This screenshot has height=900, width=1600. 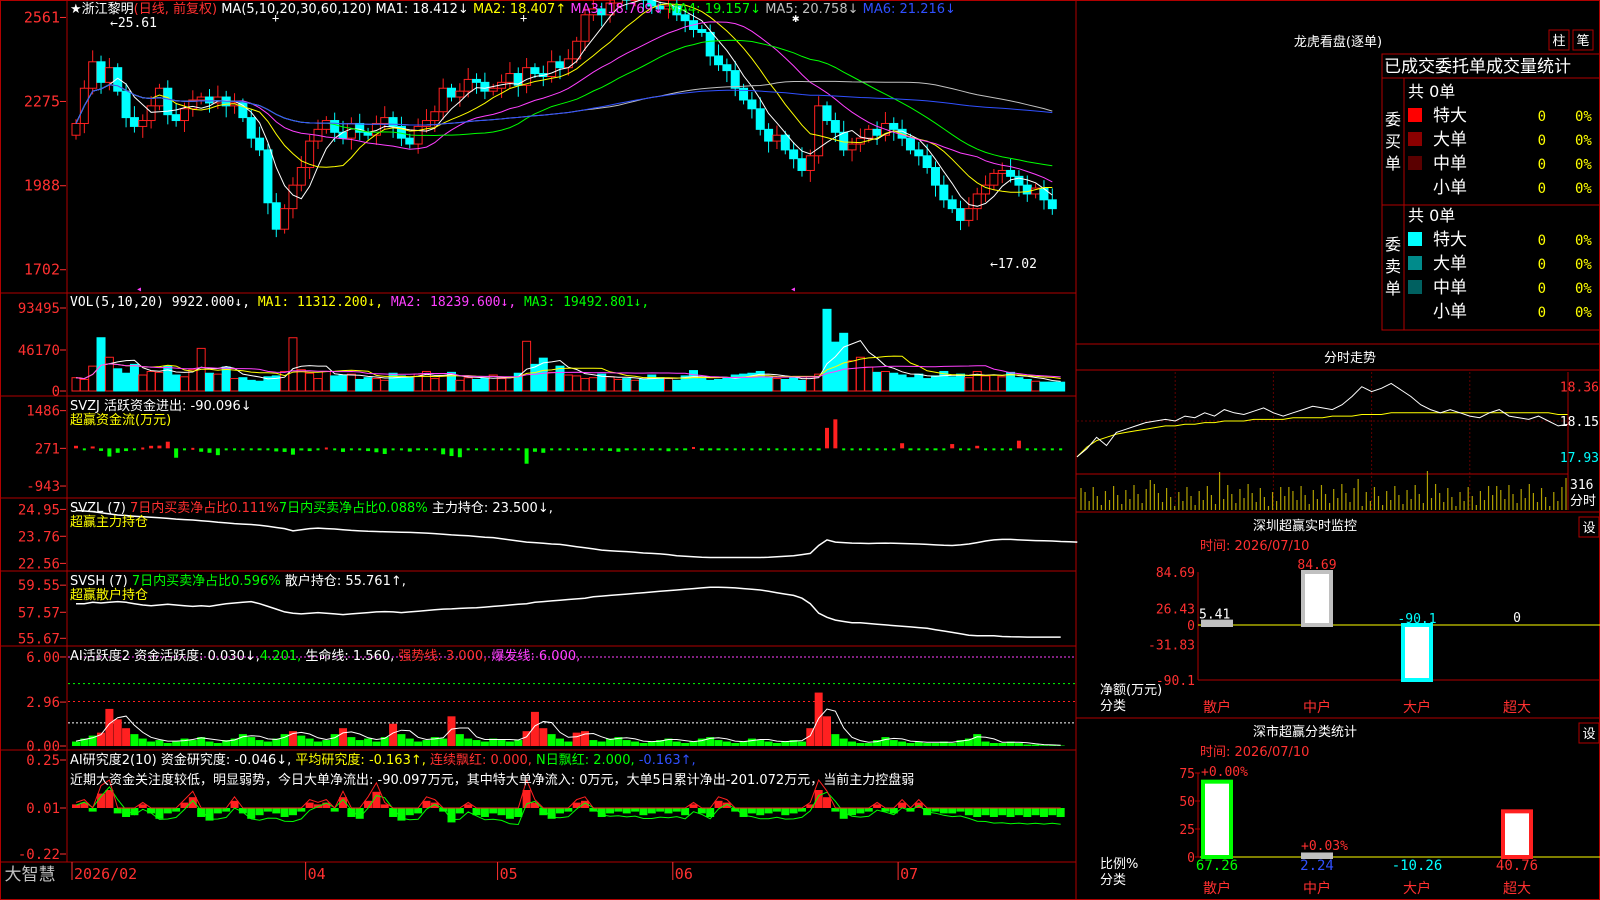 What do you see at coordinates (1558, 41) in the screenshot?
I see `bar-mode-label: 柱` at bounding box center [1558, 41].